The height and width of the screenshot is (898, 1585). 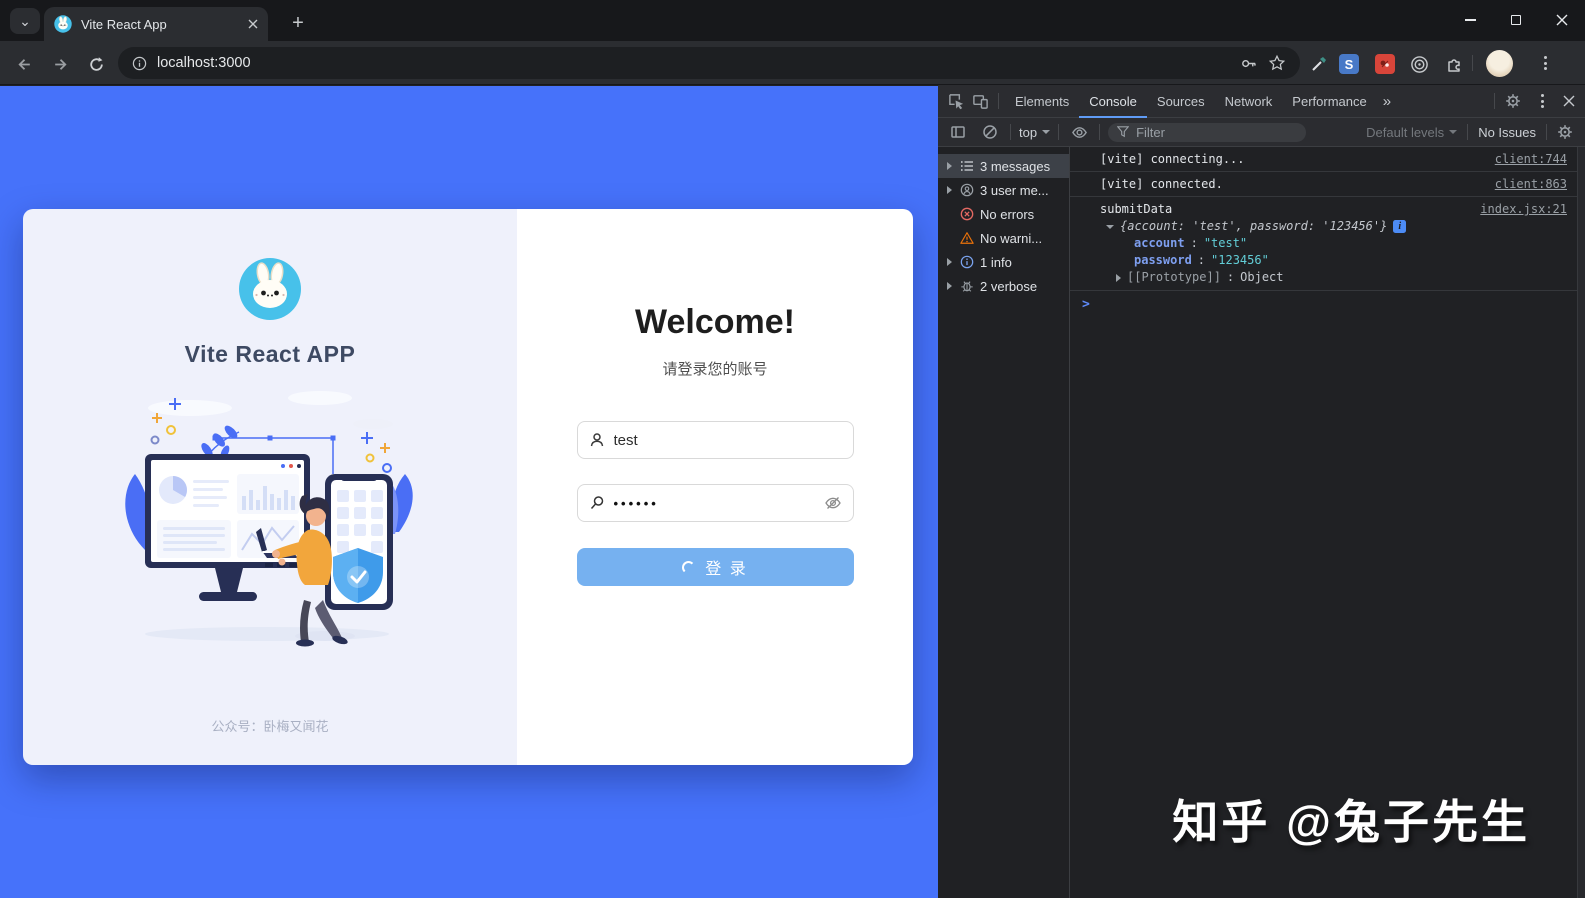 I want to click on live-expression-eye-icon, so click(x=1079, y=132).